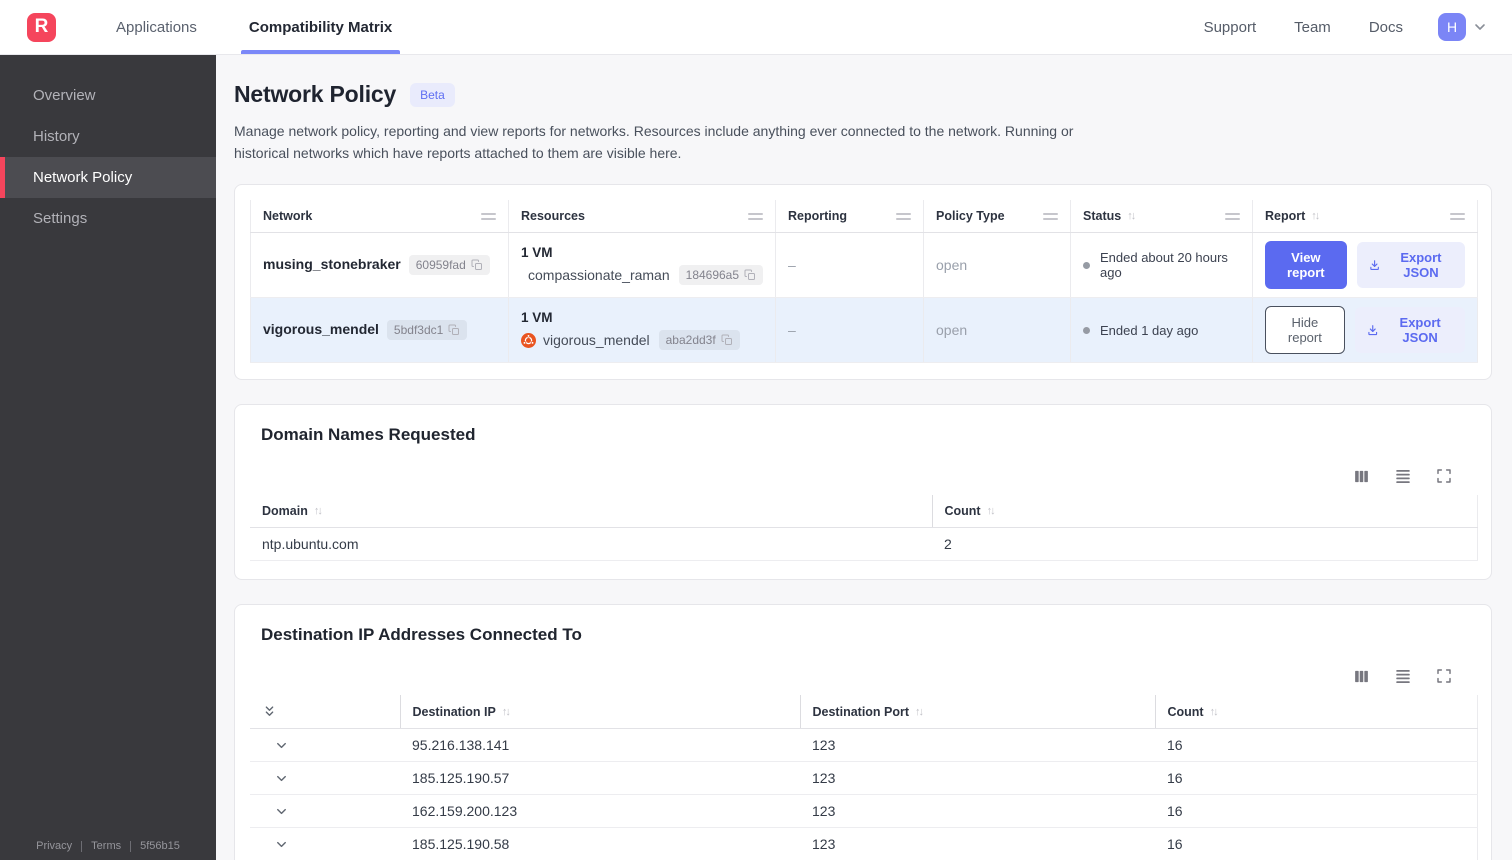  Describe the element at coordinates (1086, 265) in the screenshot. I see `status-dot-icon` at that location.